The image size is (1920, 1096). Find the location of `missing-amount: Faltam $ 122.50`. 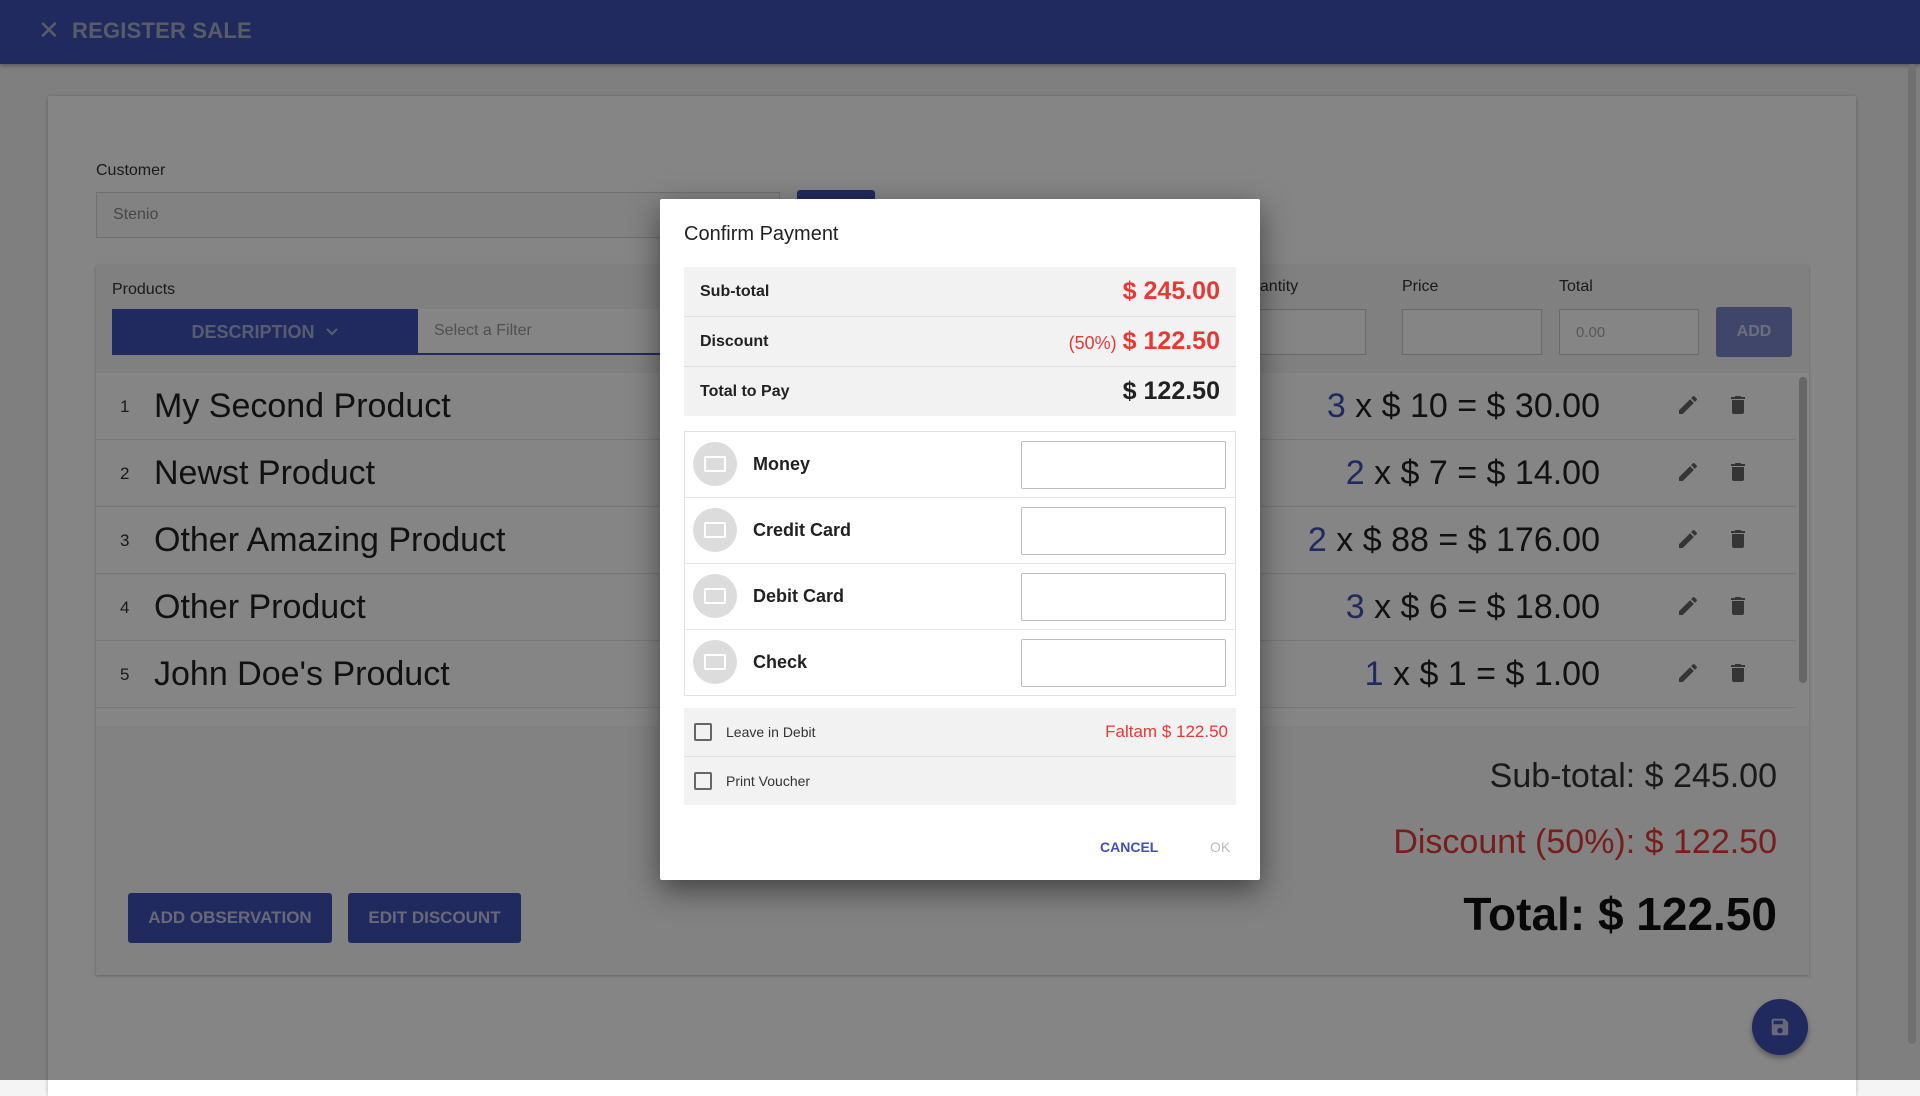

missing-amount: Faltam $ 122.50 is located at coordinates (1166, 731).